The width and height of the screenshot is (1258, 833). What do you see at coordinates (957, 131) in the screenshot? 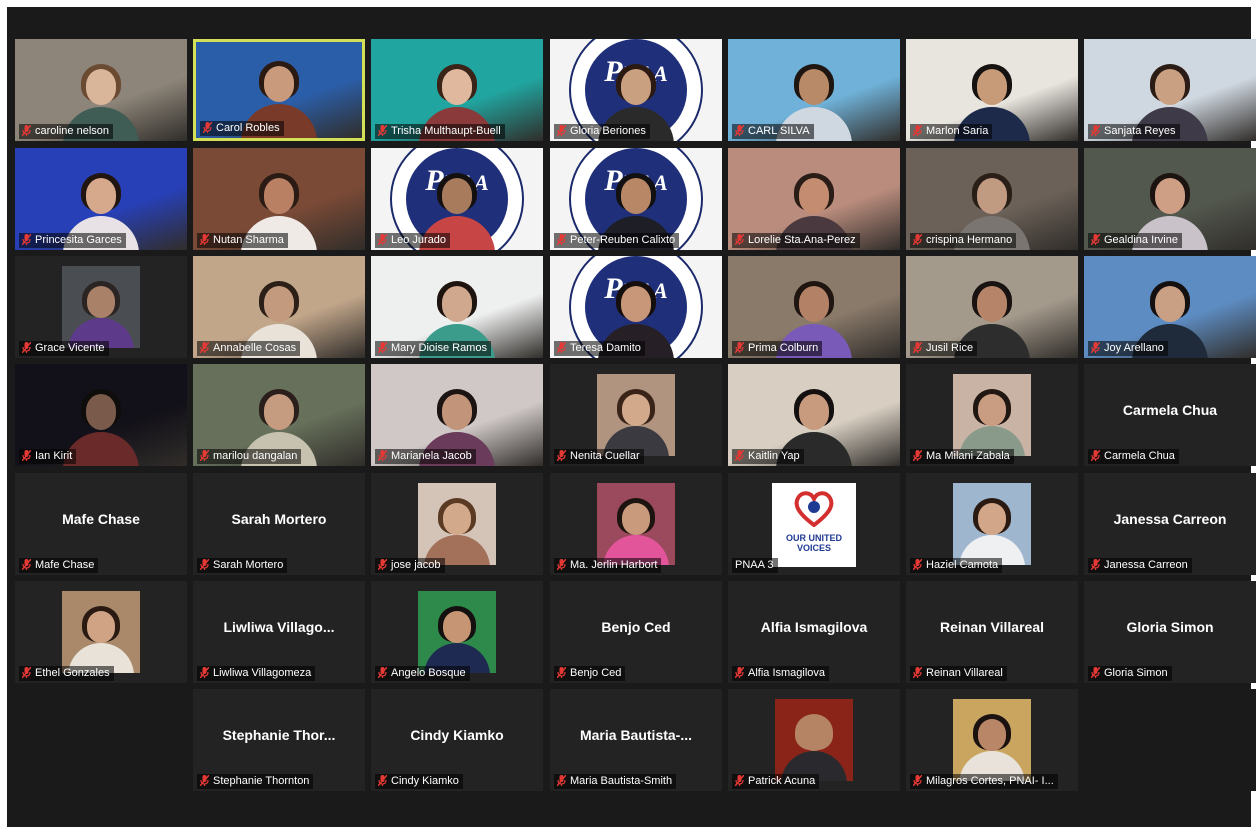
I see `participant-name: Marlon Saria` at bounding box center [957, 131].